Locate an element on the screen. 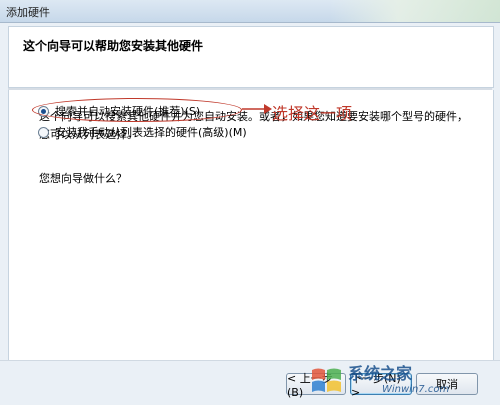  wizard-header: 这个向导可以帮助您安装其他硬件 is located at coordinates (251, 57).